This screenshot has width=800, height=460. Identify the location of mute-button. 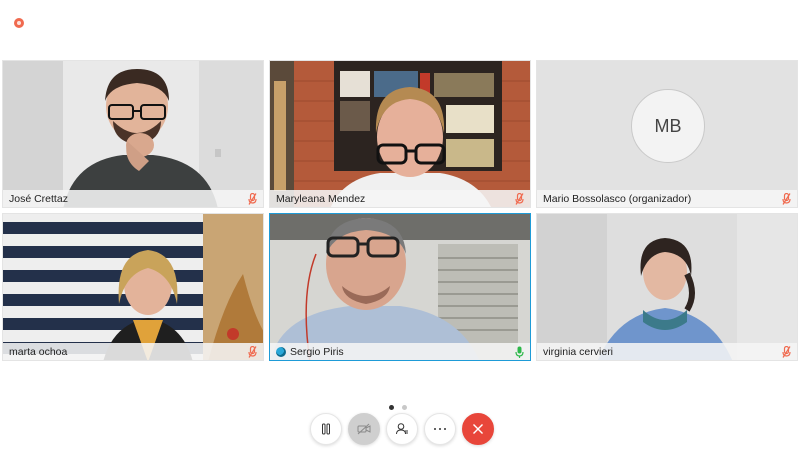
(326, 429).